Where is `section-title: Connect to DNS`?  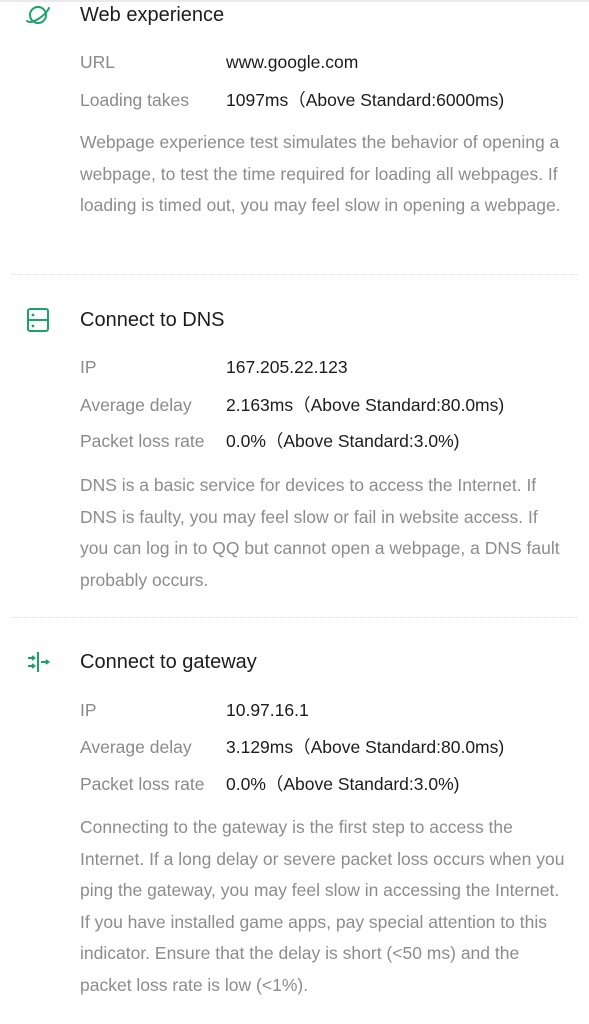
section-title: Connect to DNS is located at coordinates (152, 320).